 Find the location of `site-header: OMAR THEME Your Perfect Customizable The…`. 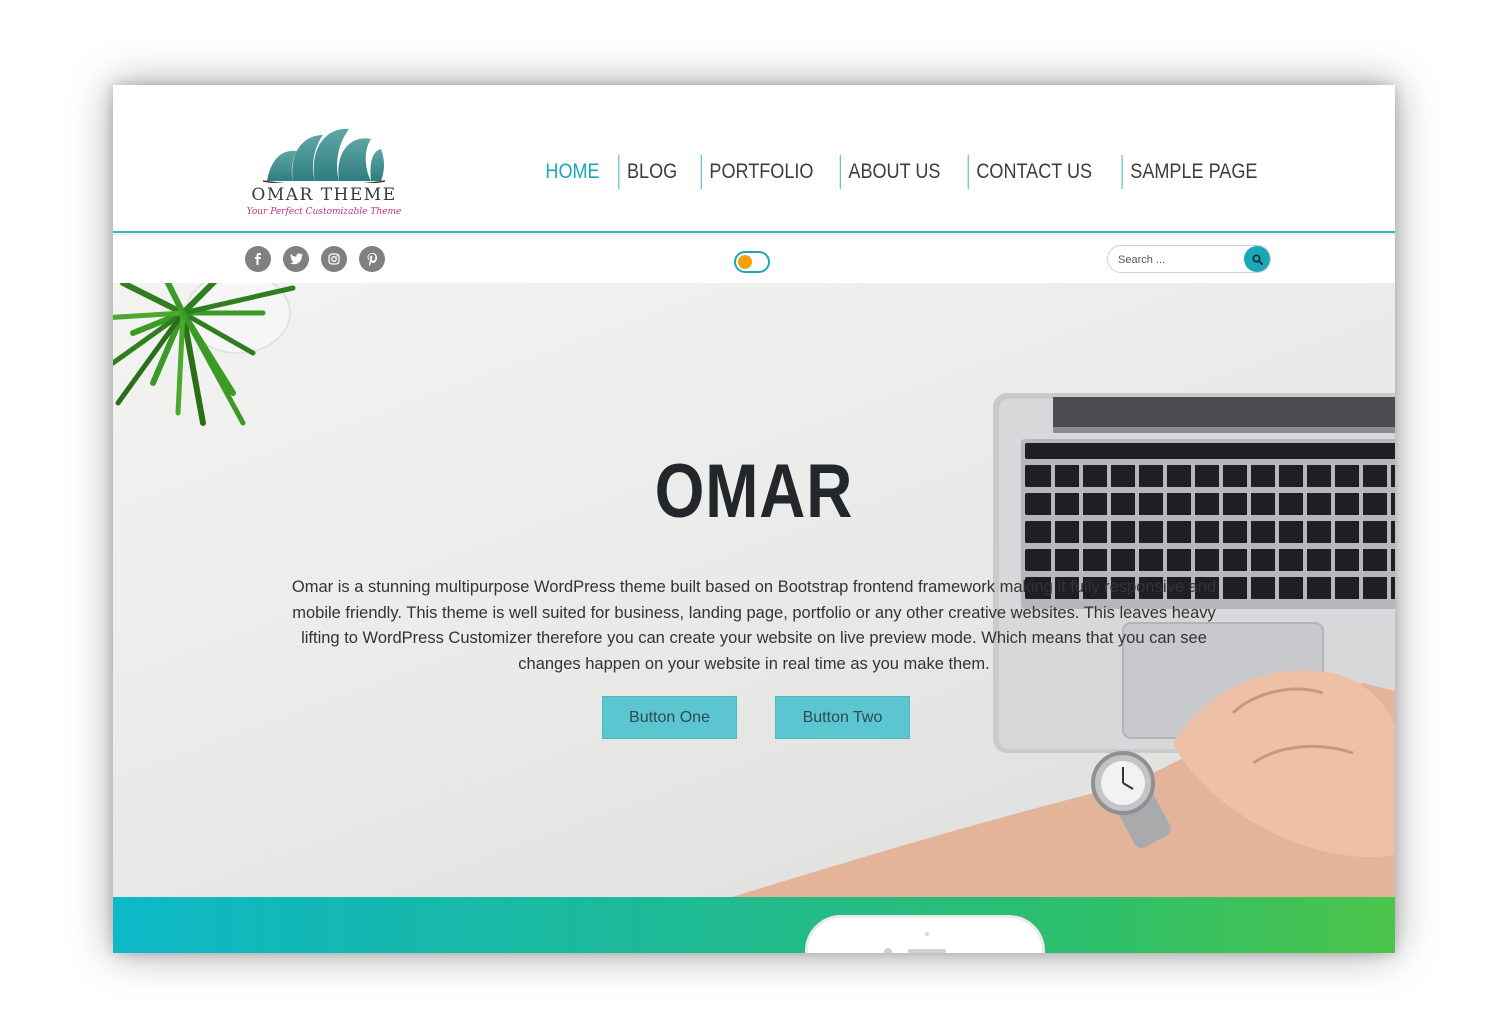

site-header: OMAR THEME Your Perfect Customizable The… is located at coordinates (754, 157).